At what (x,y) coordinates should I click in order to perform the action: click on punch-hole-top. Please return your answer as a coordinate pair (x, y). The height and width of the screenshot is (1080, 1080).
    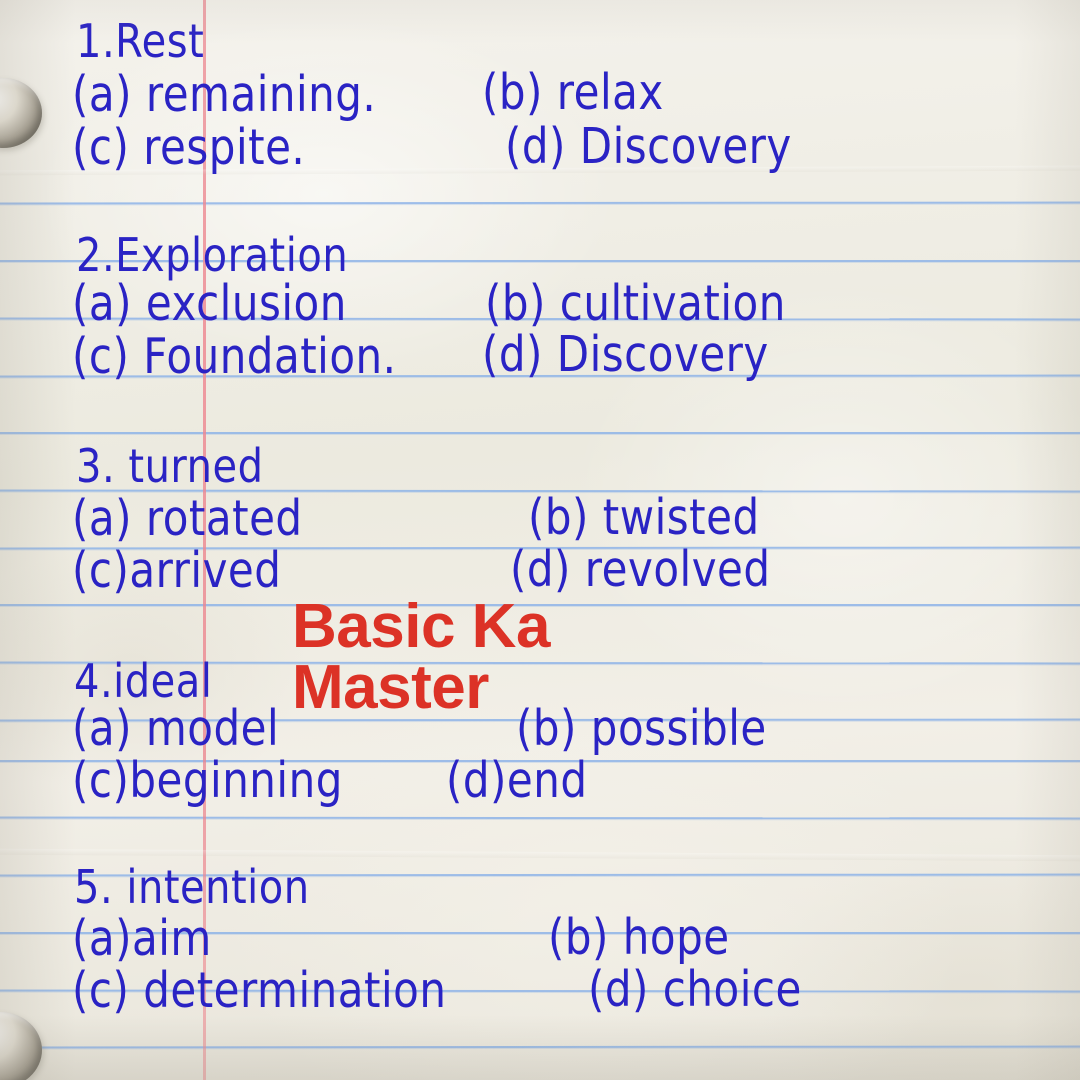
    Looking at the image, I should click on (21, 113).